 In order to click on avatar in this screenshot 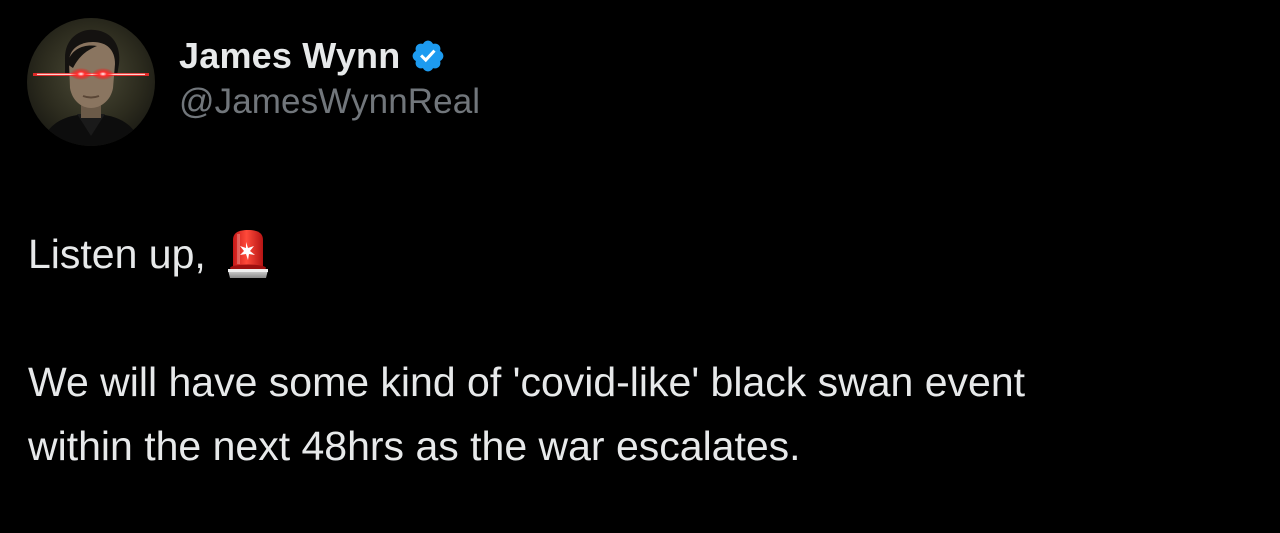, I will do `click(91, 82)`.